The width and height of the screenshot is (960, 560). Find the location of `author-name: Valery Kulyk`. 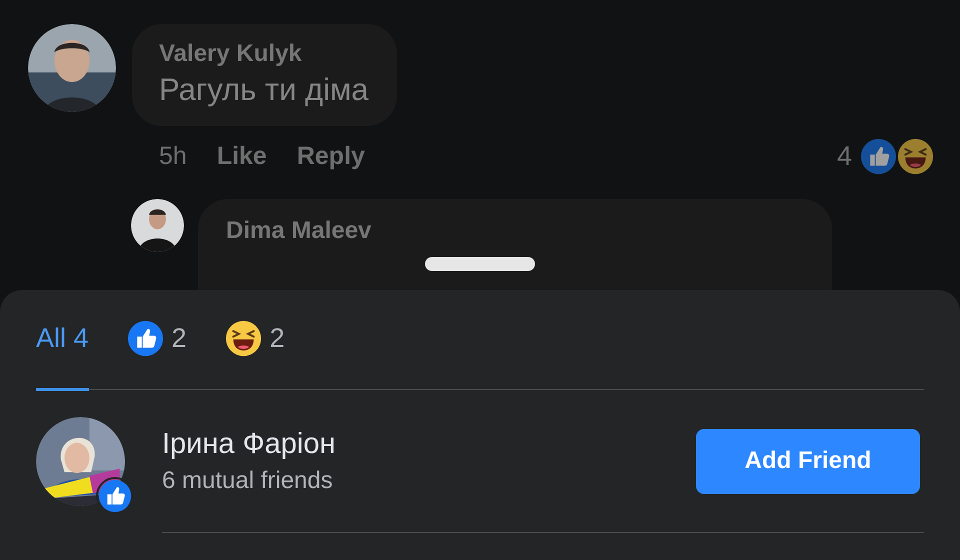

author-name: Valery Kulyk is located at coordinates (231, 54).